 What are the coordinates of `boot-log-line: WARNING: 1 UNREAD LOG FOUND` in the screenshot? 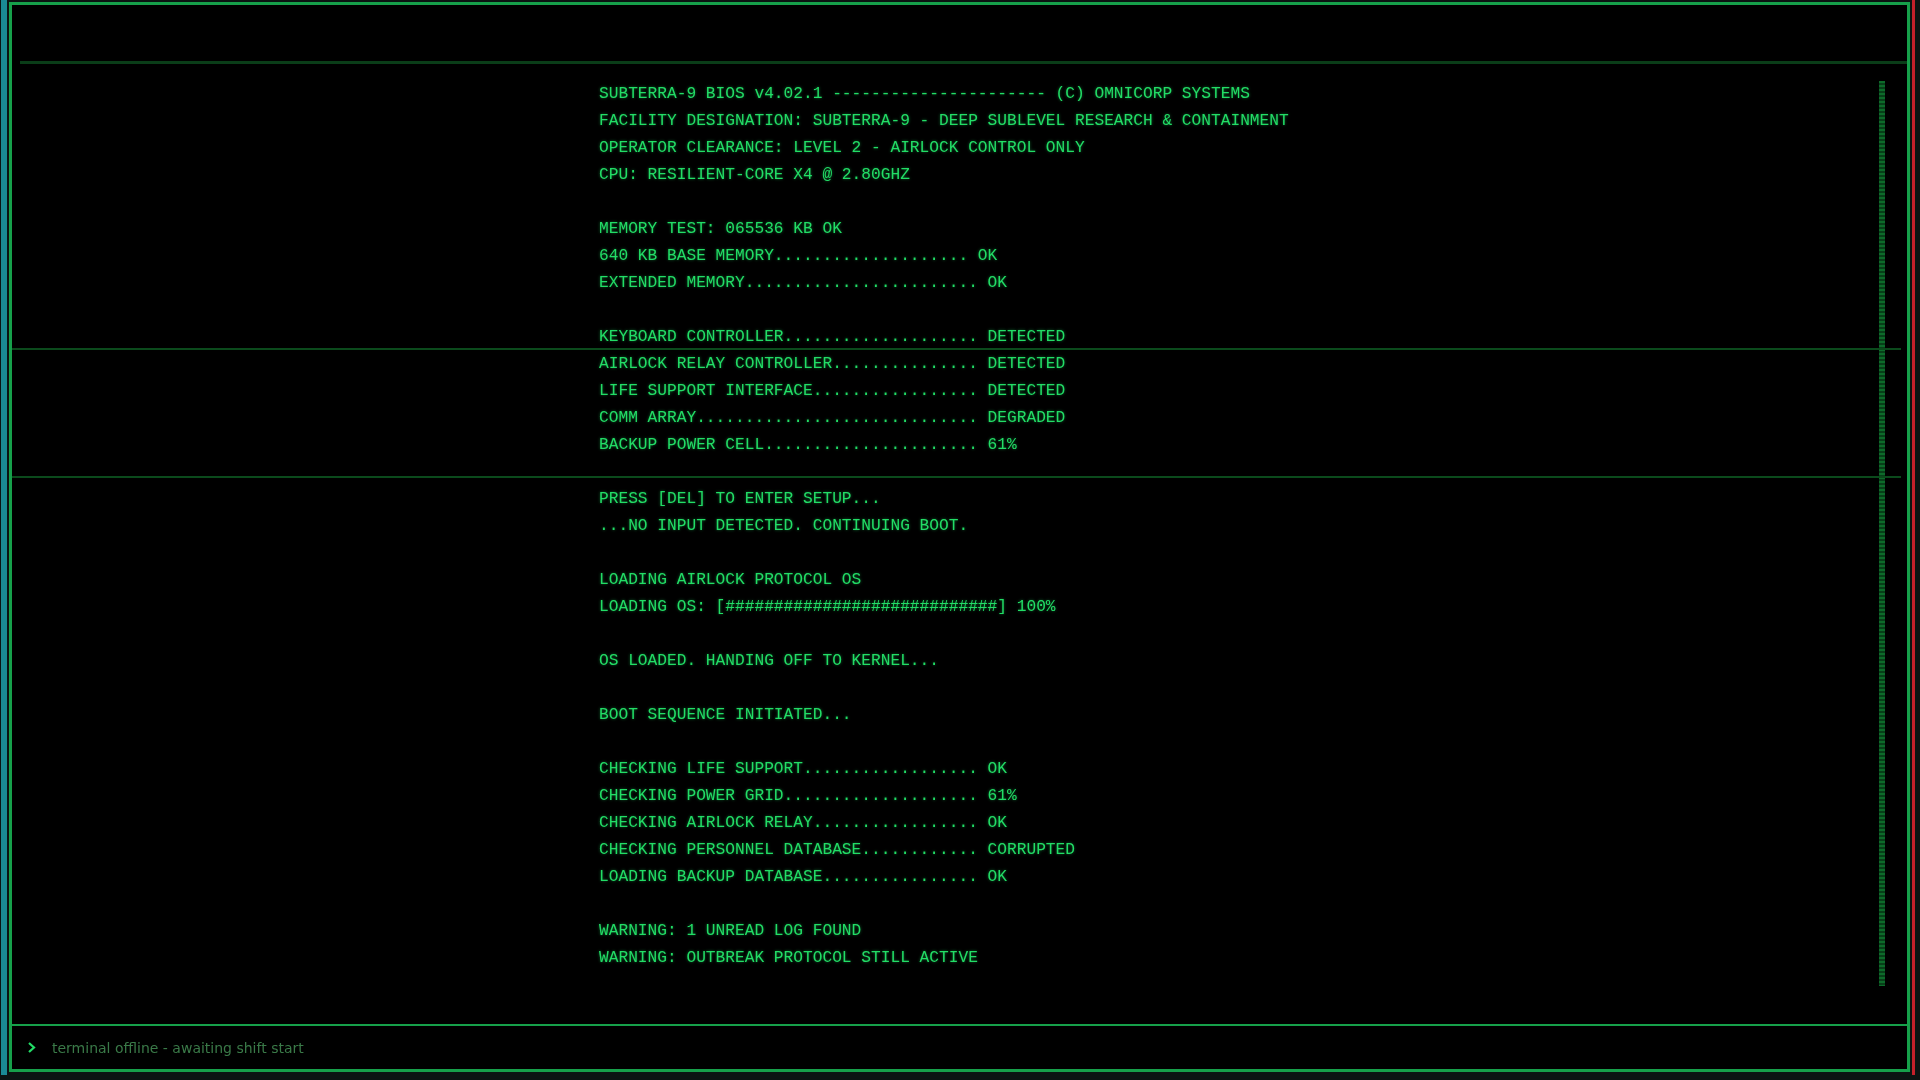 It's located at (731, 931).